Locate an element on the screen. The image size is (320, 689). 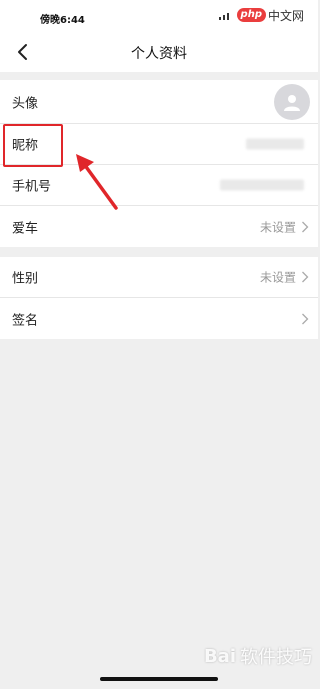
row-phone: 手机号 is located at coordinates (159, 185).